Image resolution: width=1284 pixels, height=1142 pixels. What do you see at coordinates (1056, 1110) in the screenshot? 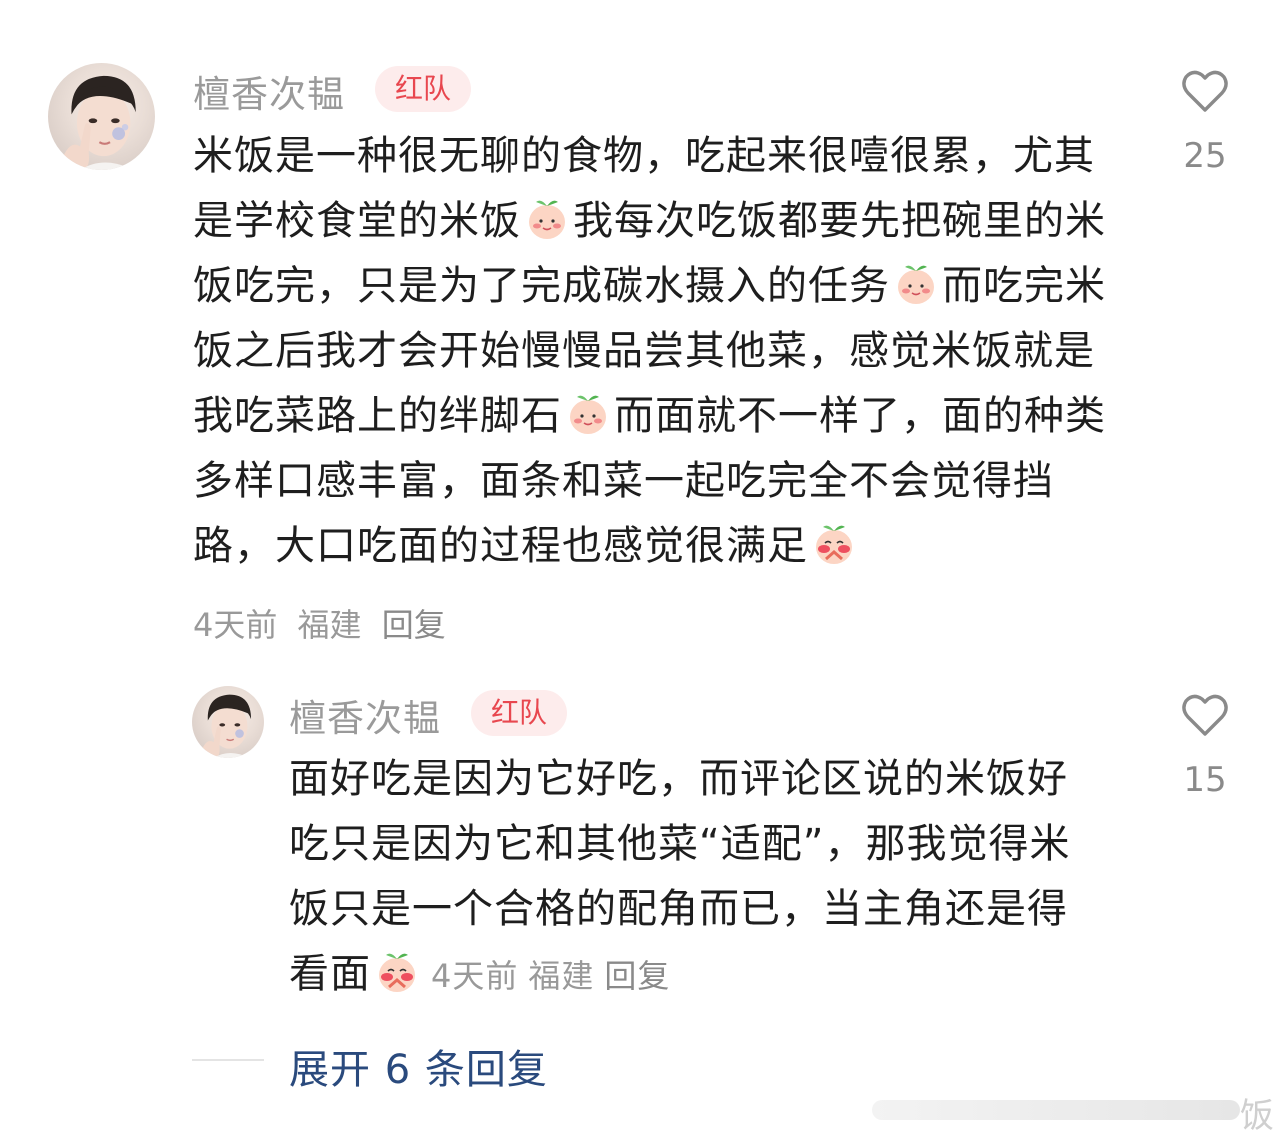
I see `watermark-bar` at bounding box center [1056, 1110].